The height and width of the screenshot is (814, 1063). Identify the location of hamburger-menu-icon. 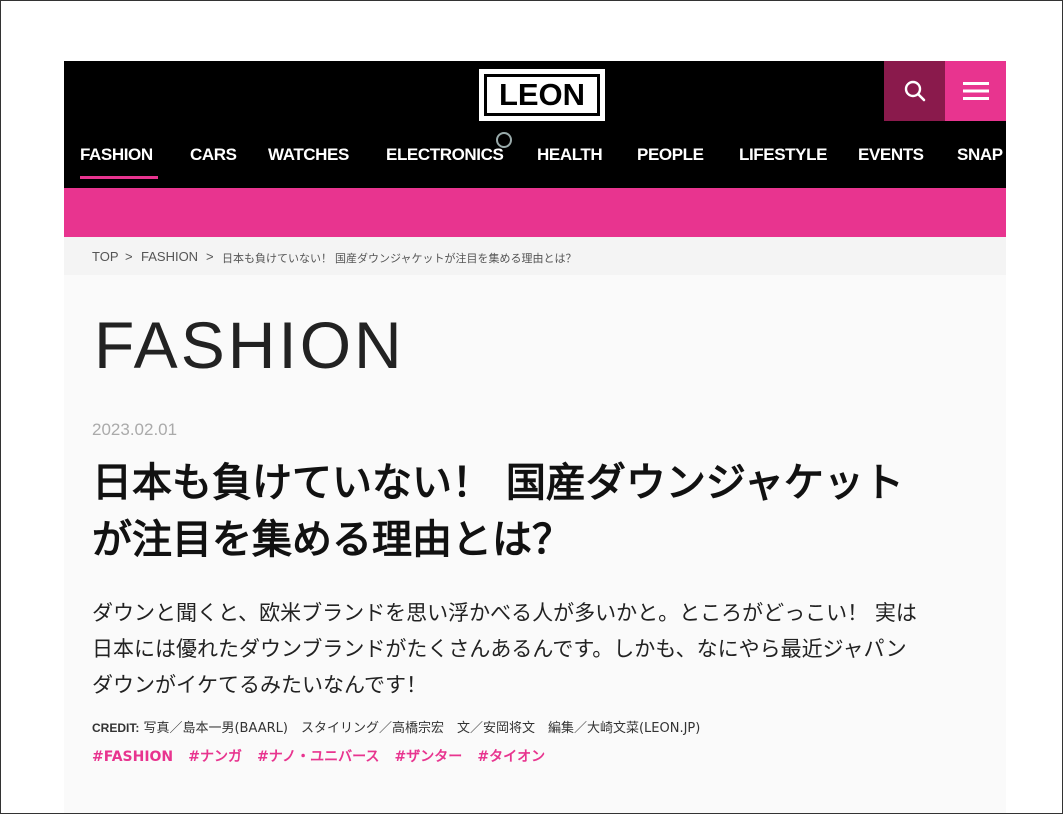
(975, 91).